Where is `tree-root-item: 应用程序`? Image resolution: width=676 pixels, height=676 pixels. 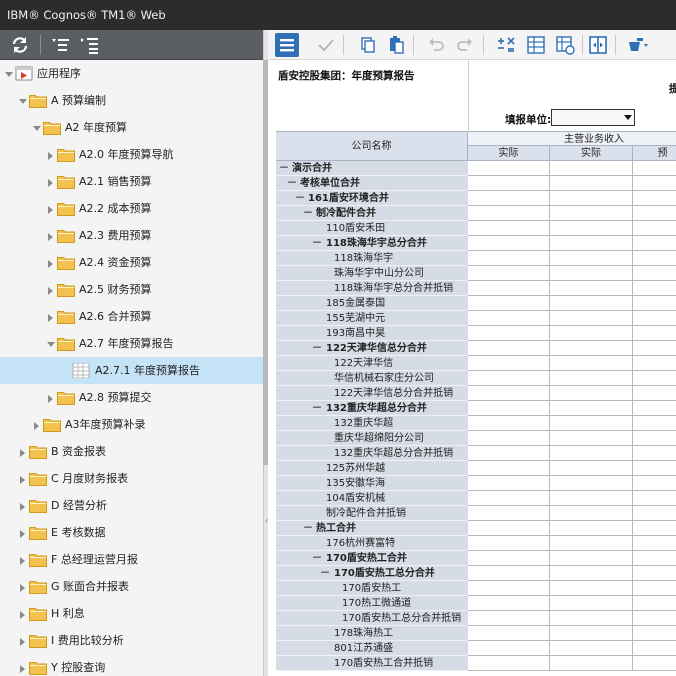 tree-root-item: 应用程序 is located at coordinates (131, 73).